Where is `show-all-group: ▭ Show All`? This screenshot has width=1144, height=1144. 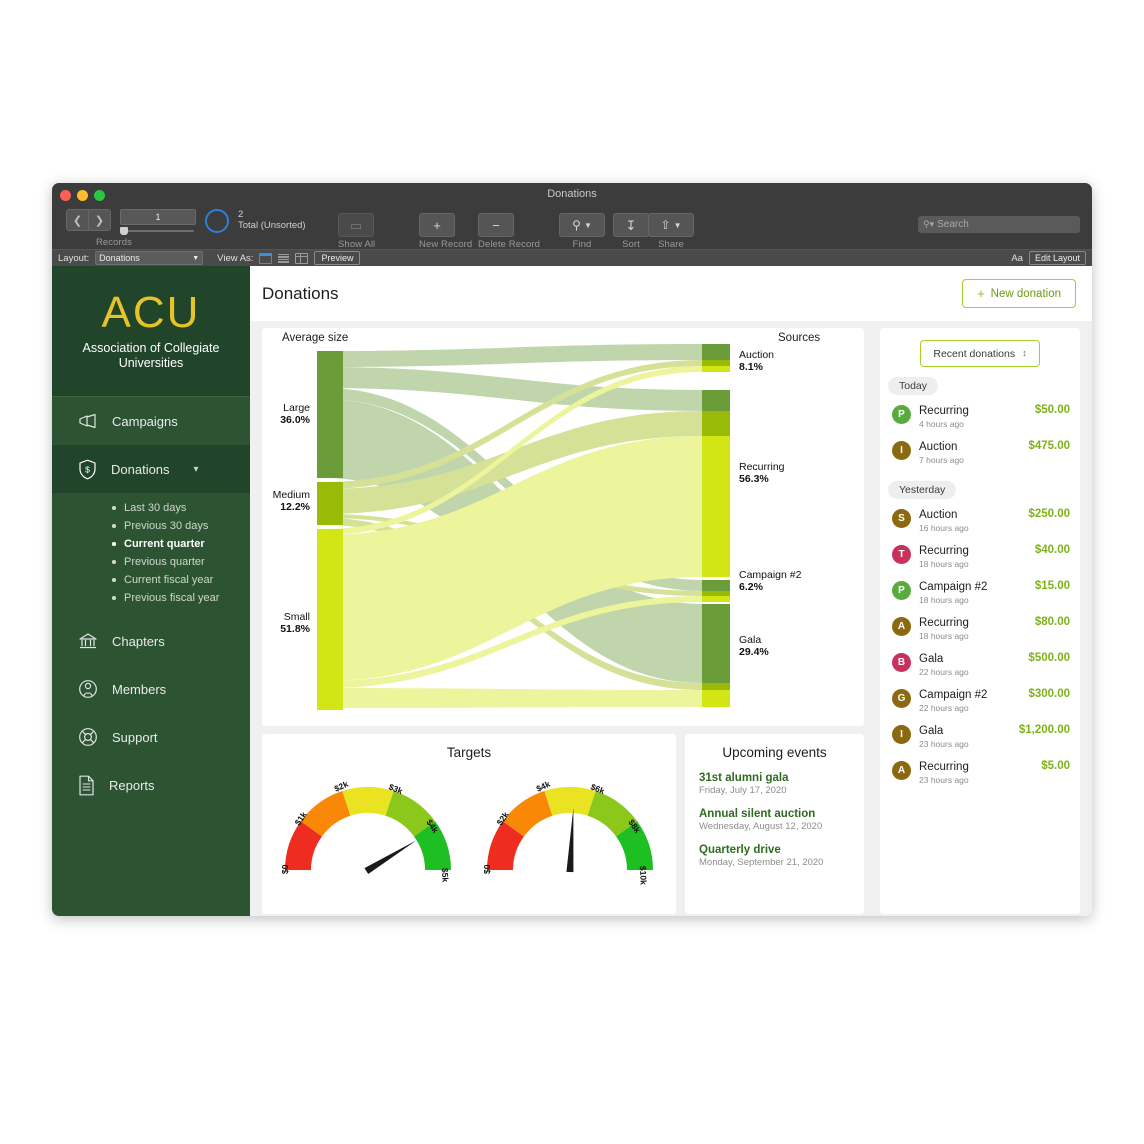 show-all-group: ▭ Show All is located at coordinates (356, 231).